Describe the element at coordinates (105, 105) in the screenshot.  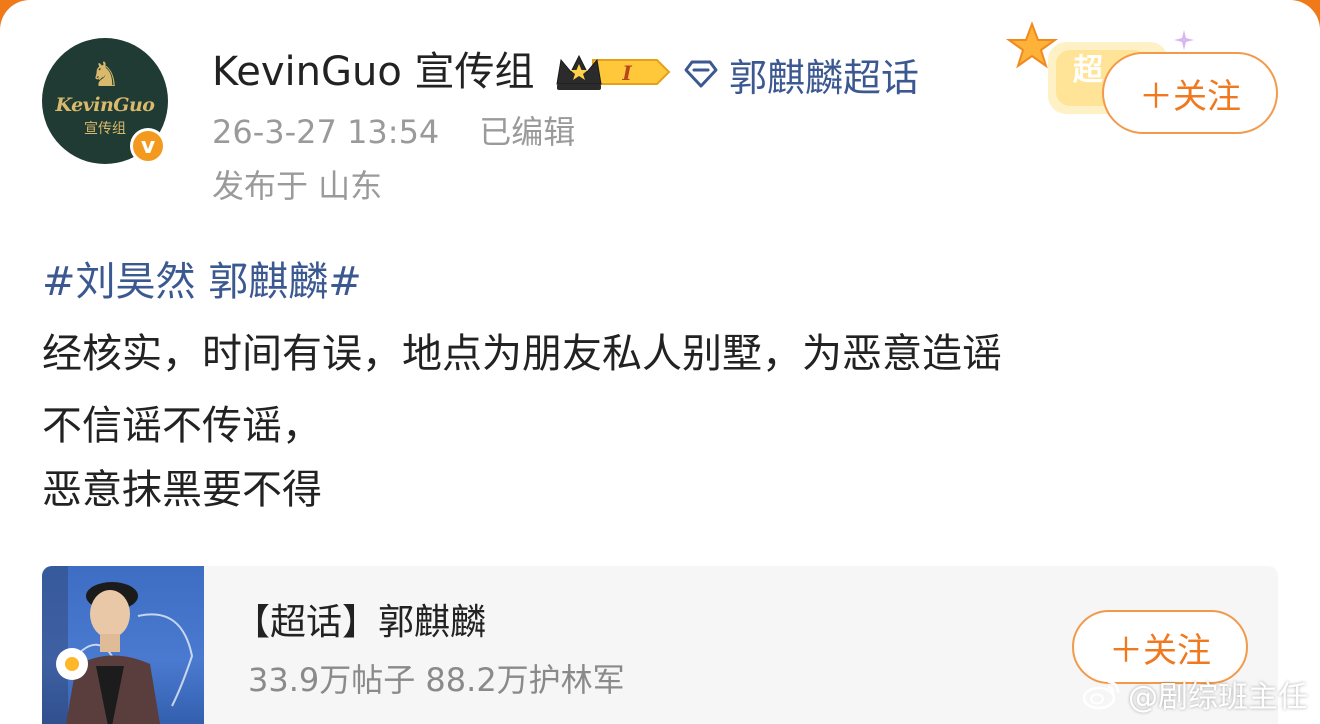
I see `avatar-logo-text: KevinGuo` at that location.